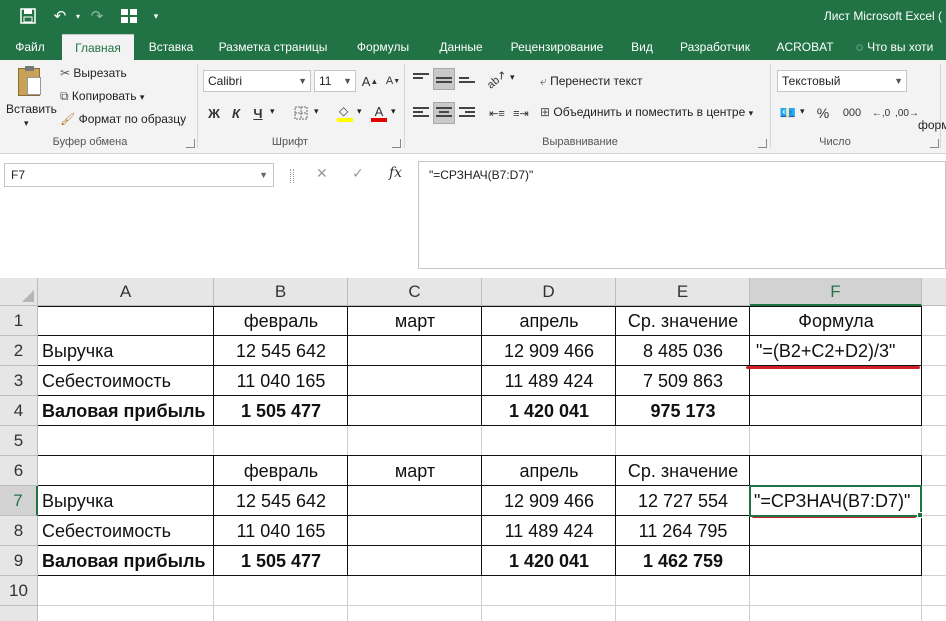 Image resolution: width=946 pixels, height=621 pixels. I want to click on align-top-button, so click(421, 79).